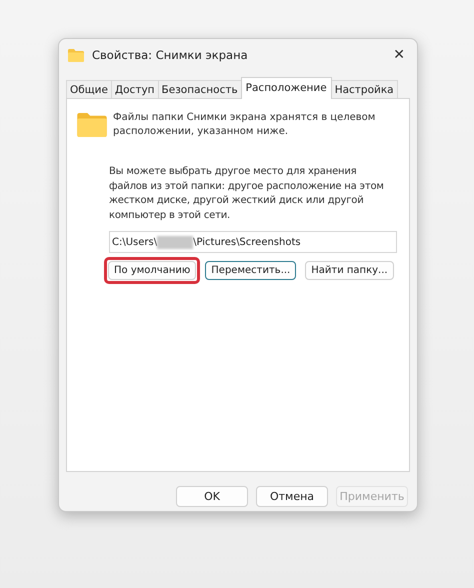  I want to click on window-title: Свойства: Снимки экрана, so click(170, 55).